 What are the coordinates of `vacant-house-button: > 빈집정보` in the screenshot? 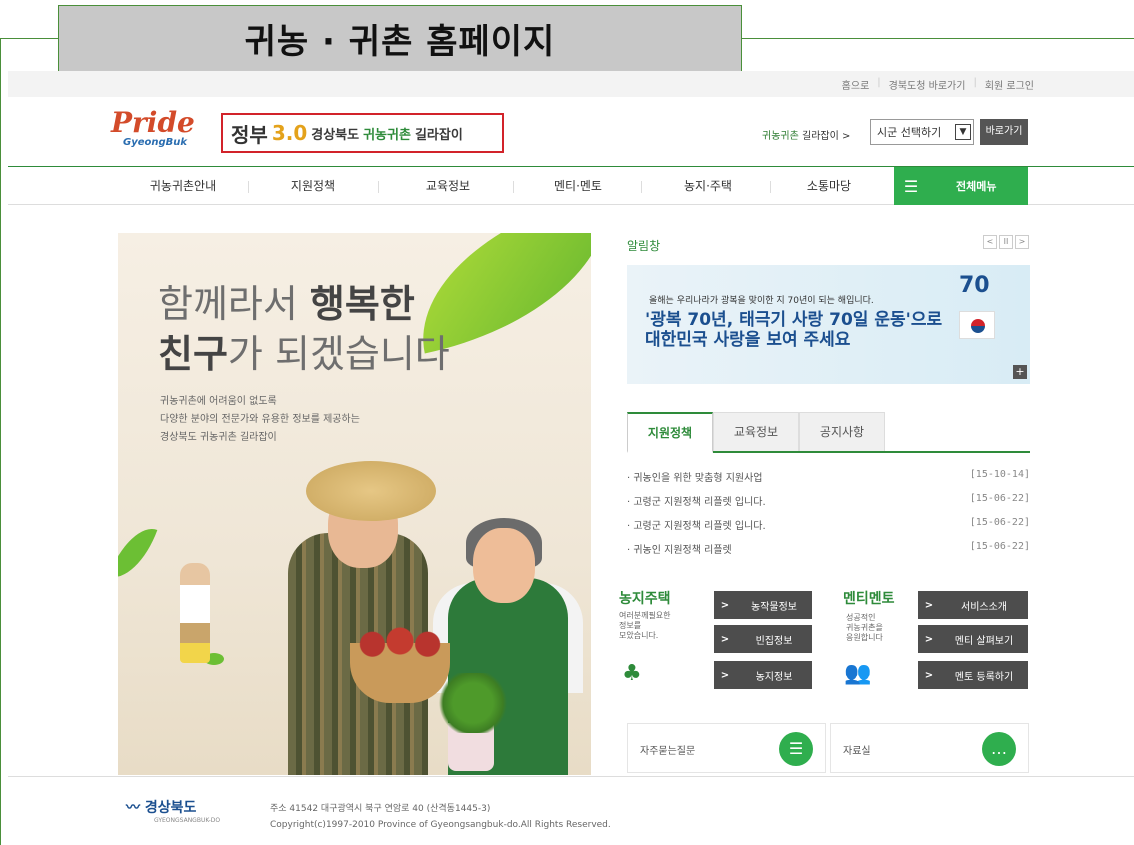 It's located at (763, 639).